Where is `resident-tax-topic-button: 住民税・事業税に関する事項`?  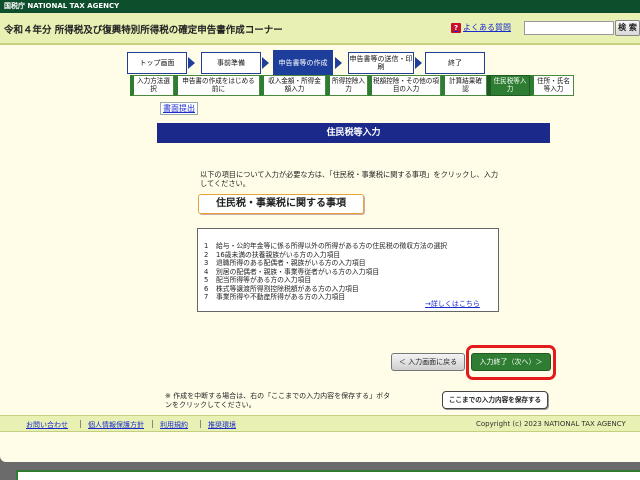 resident-tax-topic-button: 住民税・事業税に関する事項 is located at coordinates (281, 204).